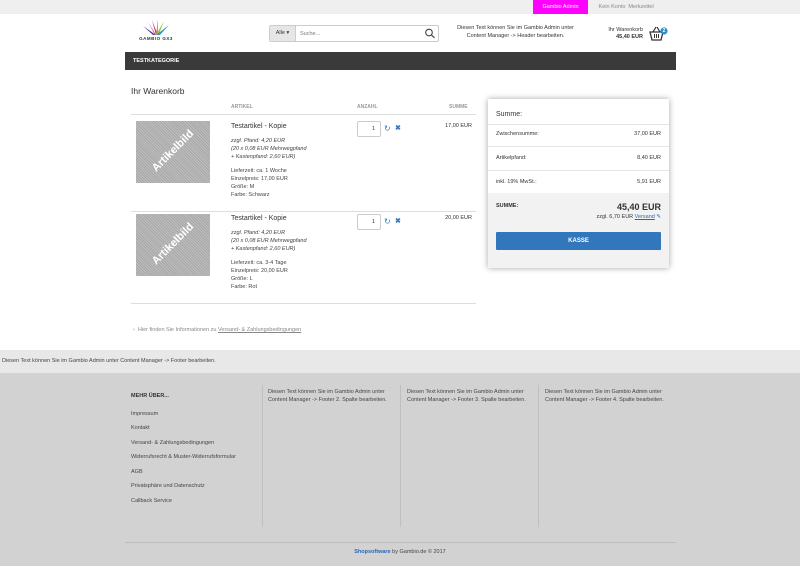 Image resolution: width=800 pixels, height=566 pixels. I want to click on product-unit-price: Einzelpreis: 17,00 EUR, so click(259, 179).